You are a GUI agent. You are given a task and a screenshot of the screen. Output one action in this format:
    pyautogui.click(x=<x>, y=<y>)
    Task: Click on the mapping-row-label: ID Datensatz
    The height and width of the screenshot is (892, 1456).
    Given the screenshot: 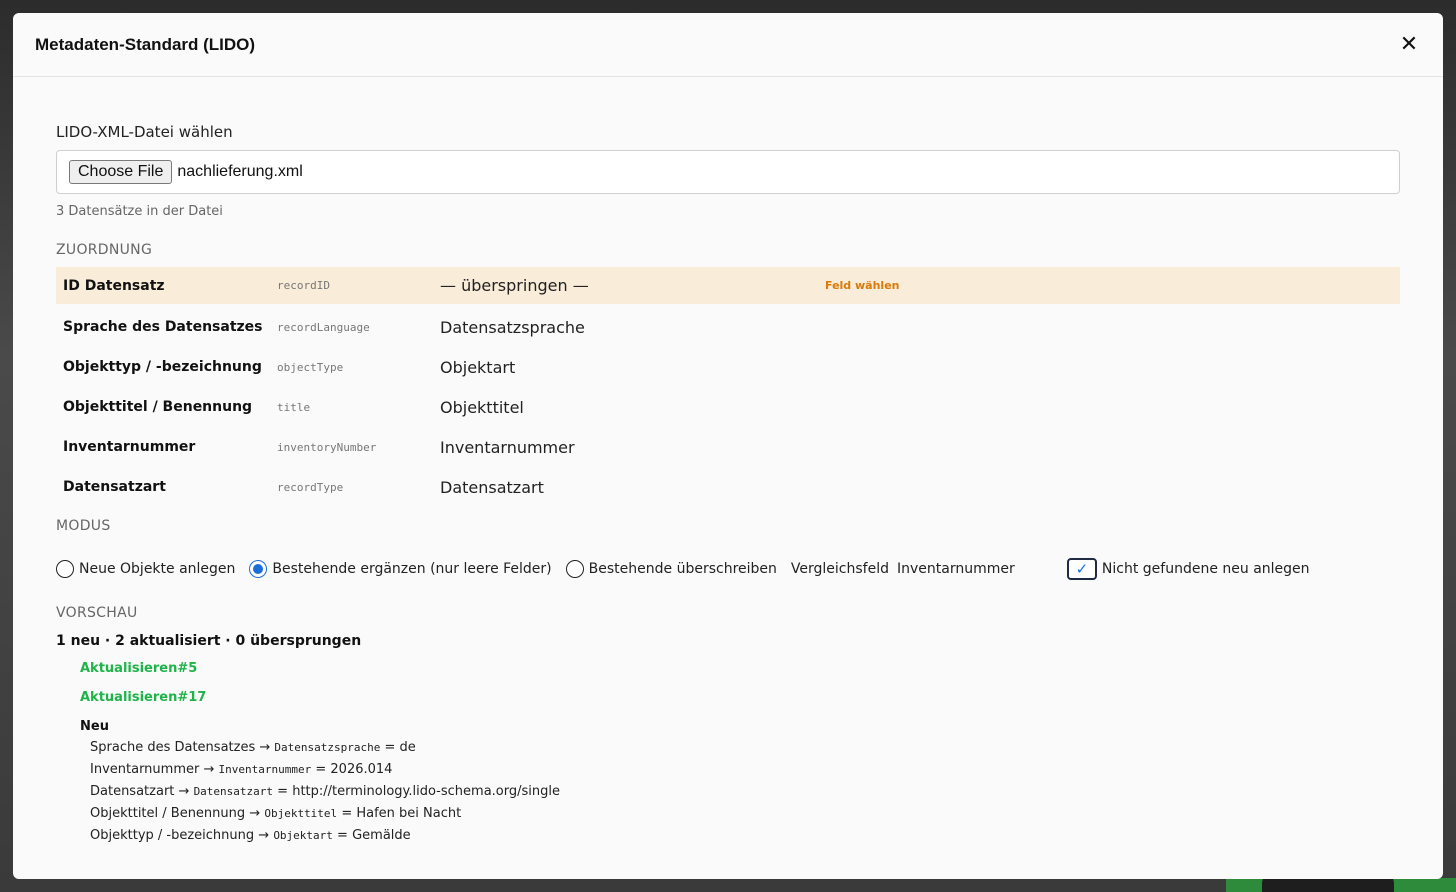 What is the action you would take?
    pyautogui.click(x=114, y=285)
    